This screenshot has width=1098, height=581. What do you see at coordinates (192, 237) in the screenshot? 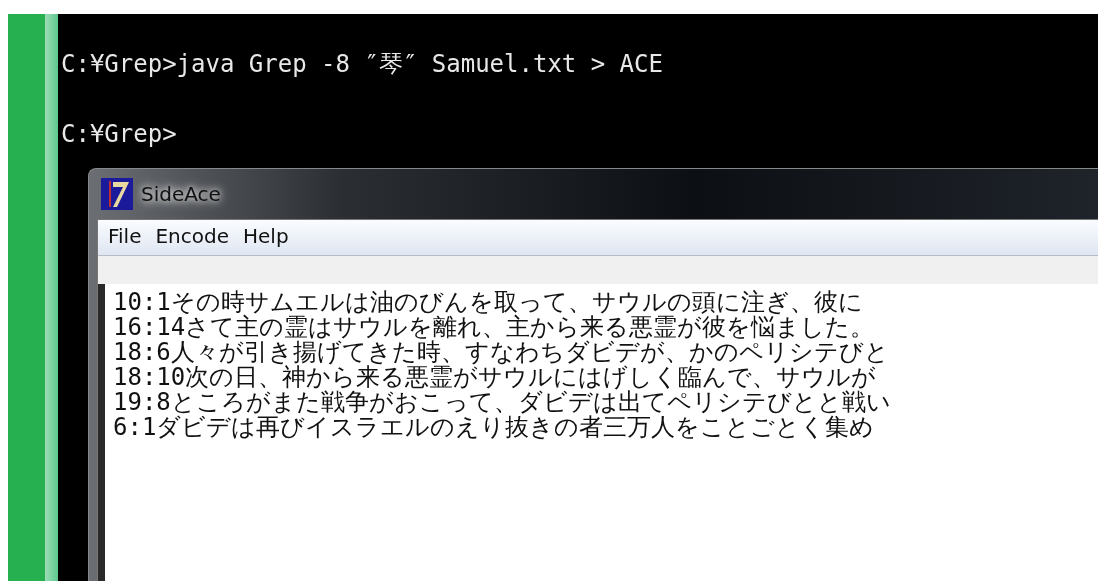
I see `menu-item: Encode` at bounding box center [192, 237].